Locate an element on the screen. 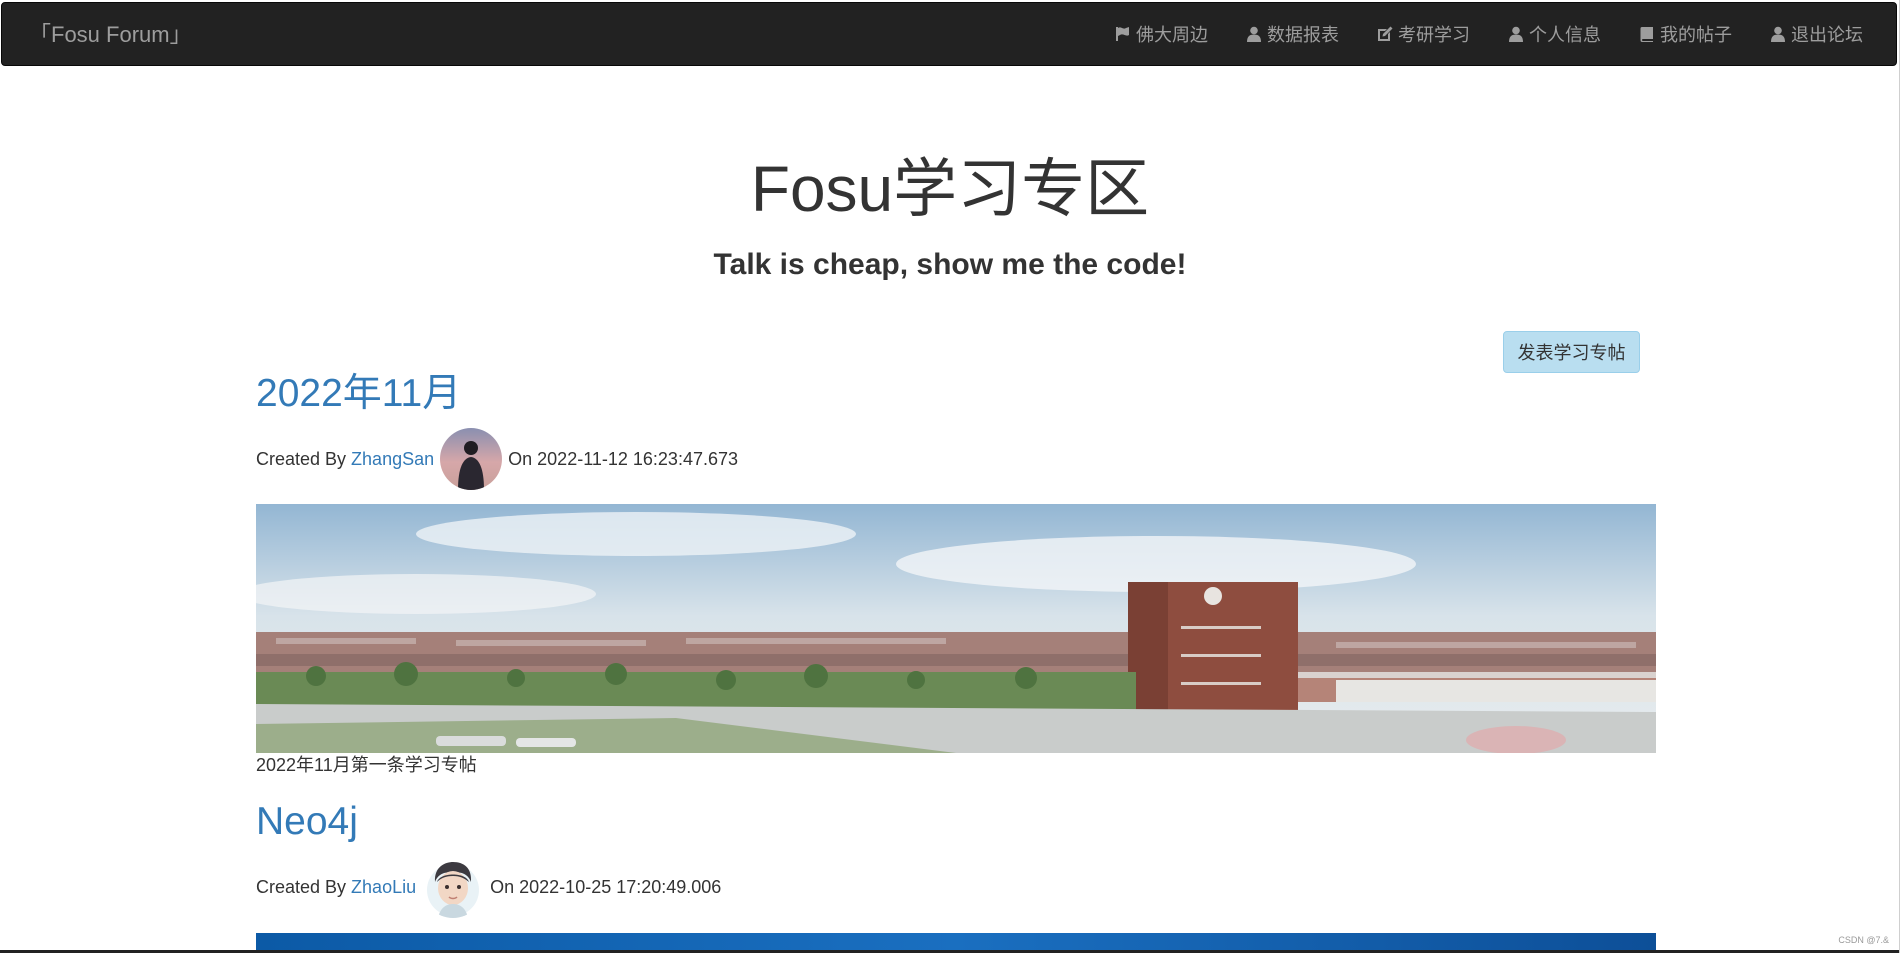 Image resolution: width=1900 pixels, height=953 pixels. nav-item-data-report: 数据报表 is located at coordinates (1292, 34).